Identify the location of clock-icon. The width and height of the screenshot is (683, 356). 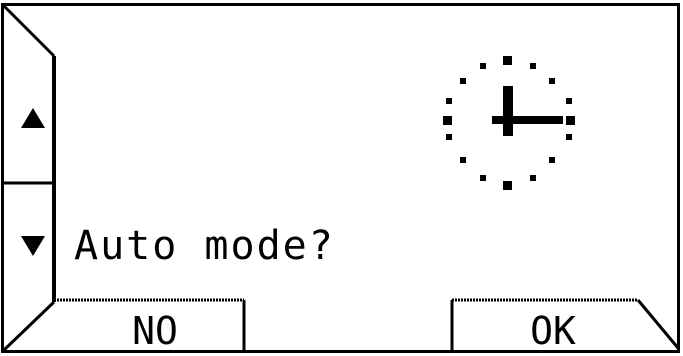
(509, 123).